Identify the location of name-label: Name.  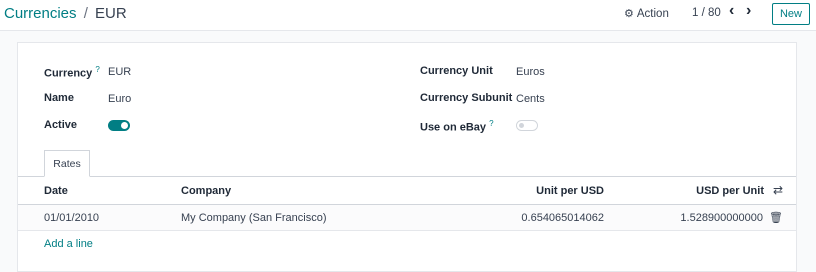
(59, 98).